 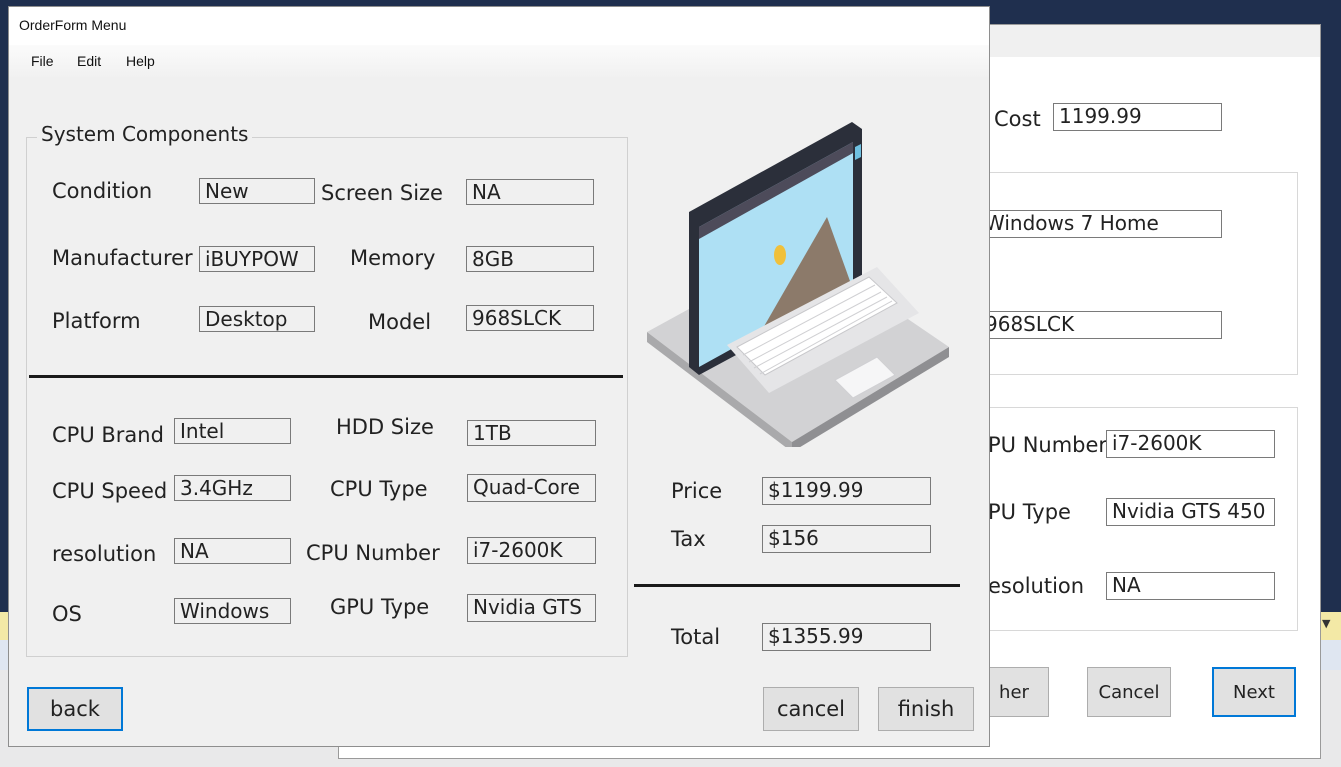 I want to click on total-divider, so click(x=797, y=585).